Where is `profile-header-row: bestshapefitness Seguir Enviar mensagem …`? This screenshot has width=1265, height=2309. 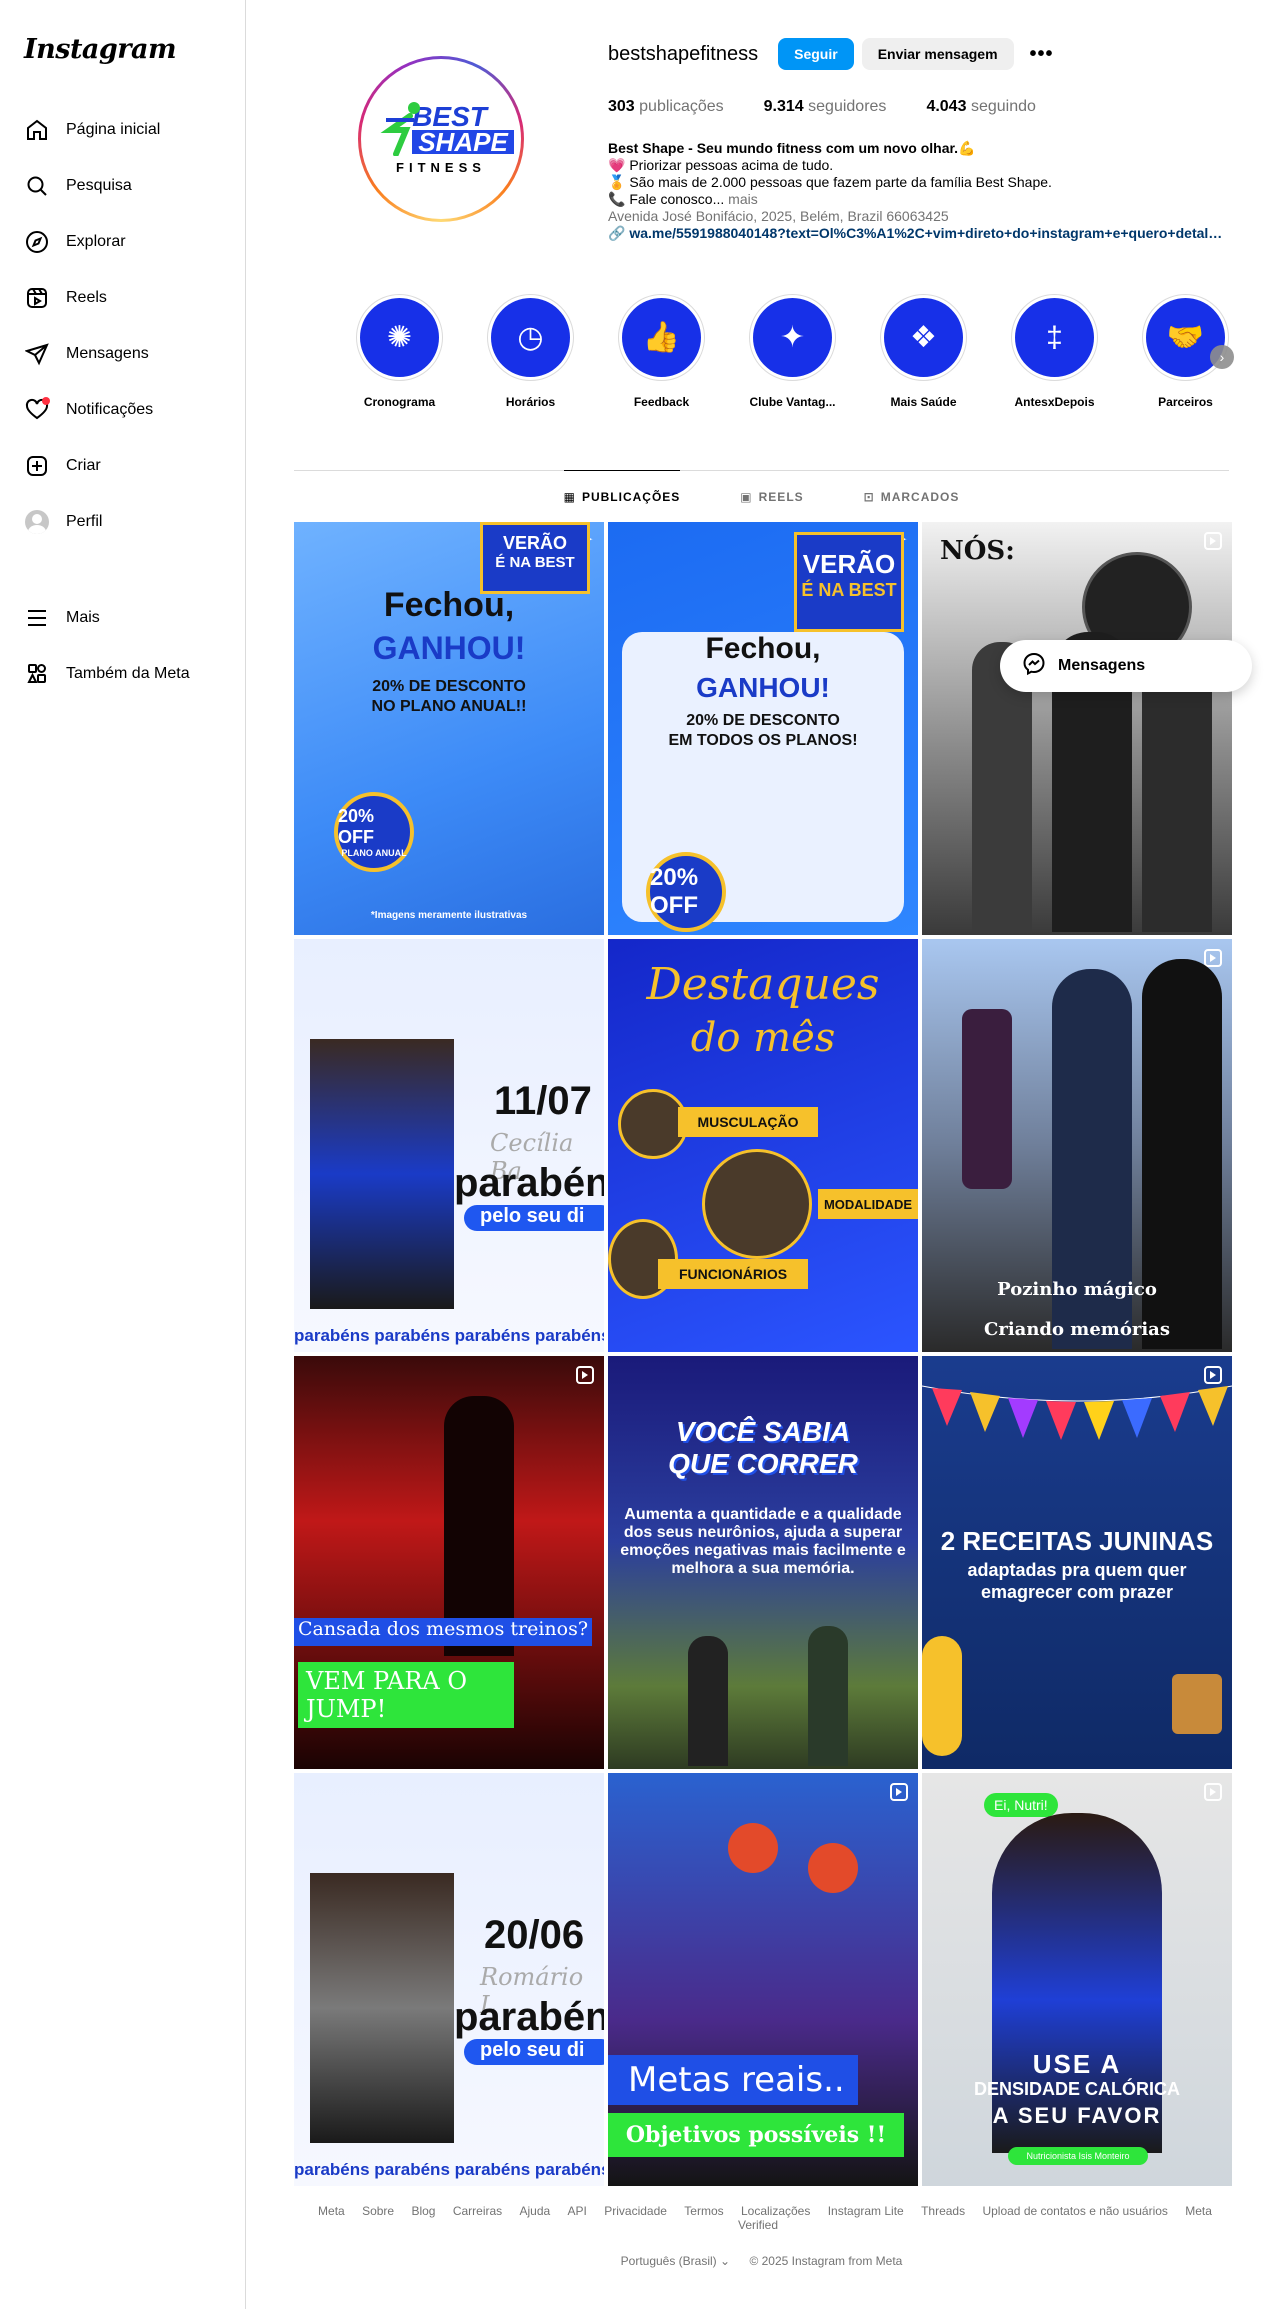 profile-header-row: bestshapefitness Seguir Enviar mensagem … is located at coordinates (831, 54).